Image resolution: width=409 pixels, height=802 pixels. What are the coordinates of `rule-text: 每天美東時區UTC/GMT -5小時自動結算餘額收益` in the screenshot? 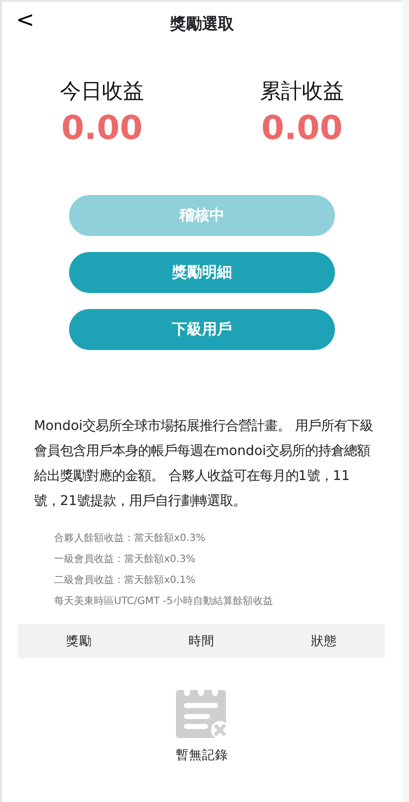 It's located at (164, 602).